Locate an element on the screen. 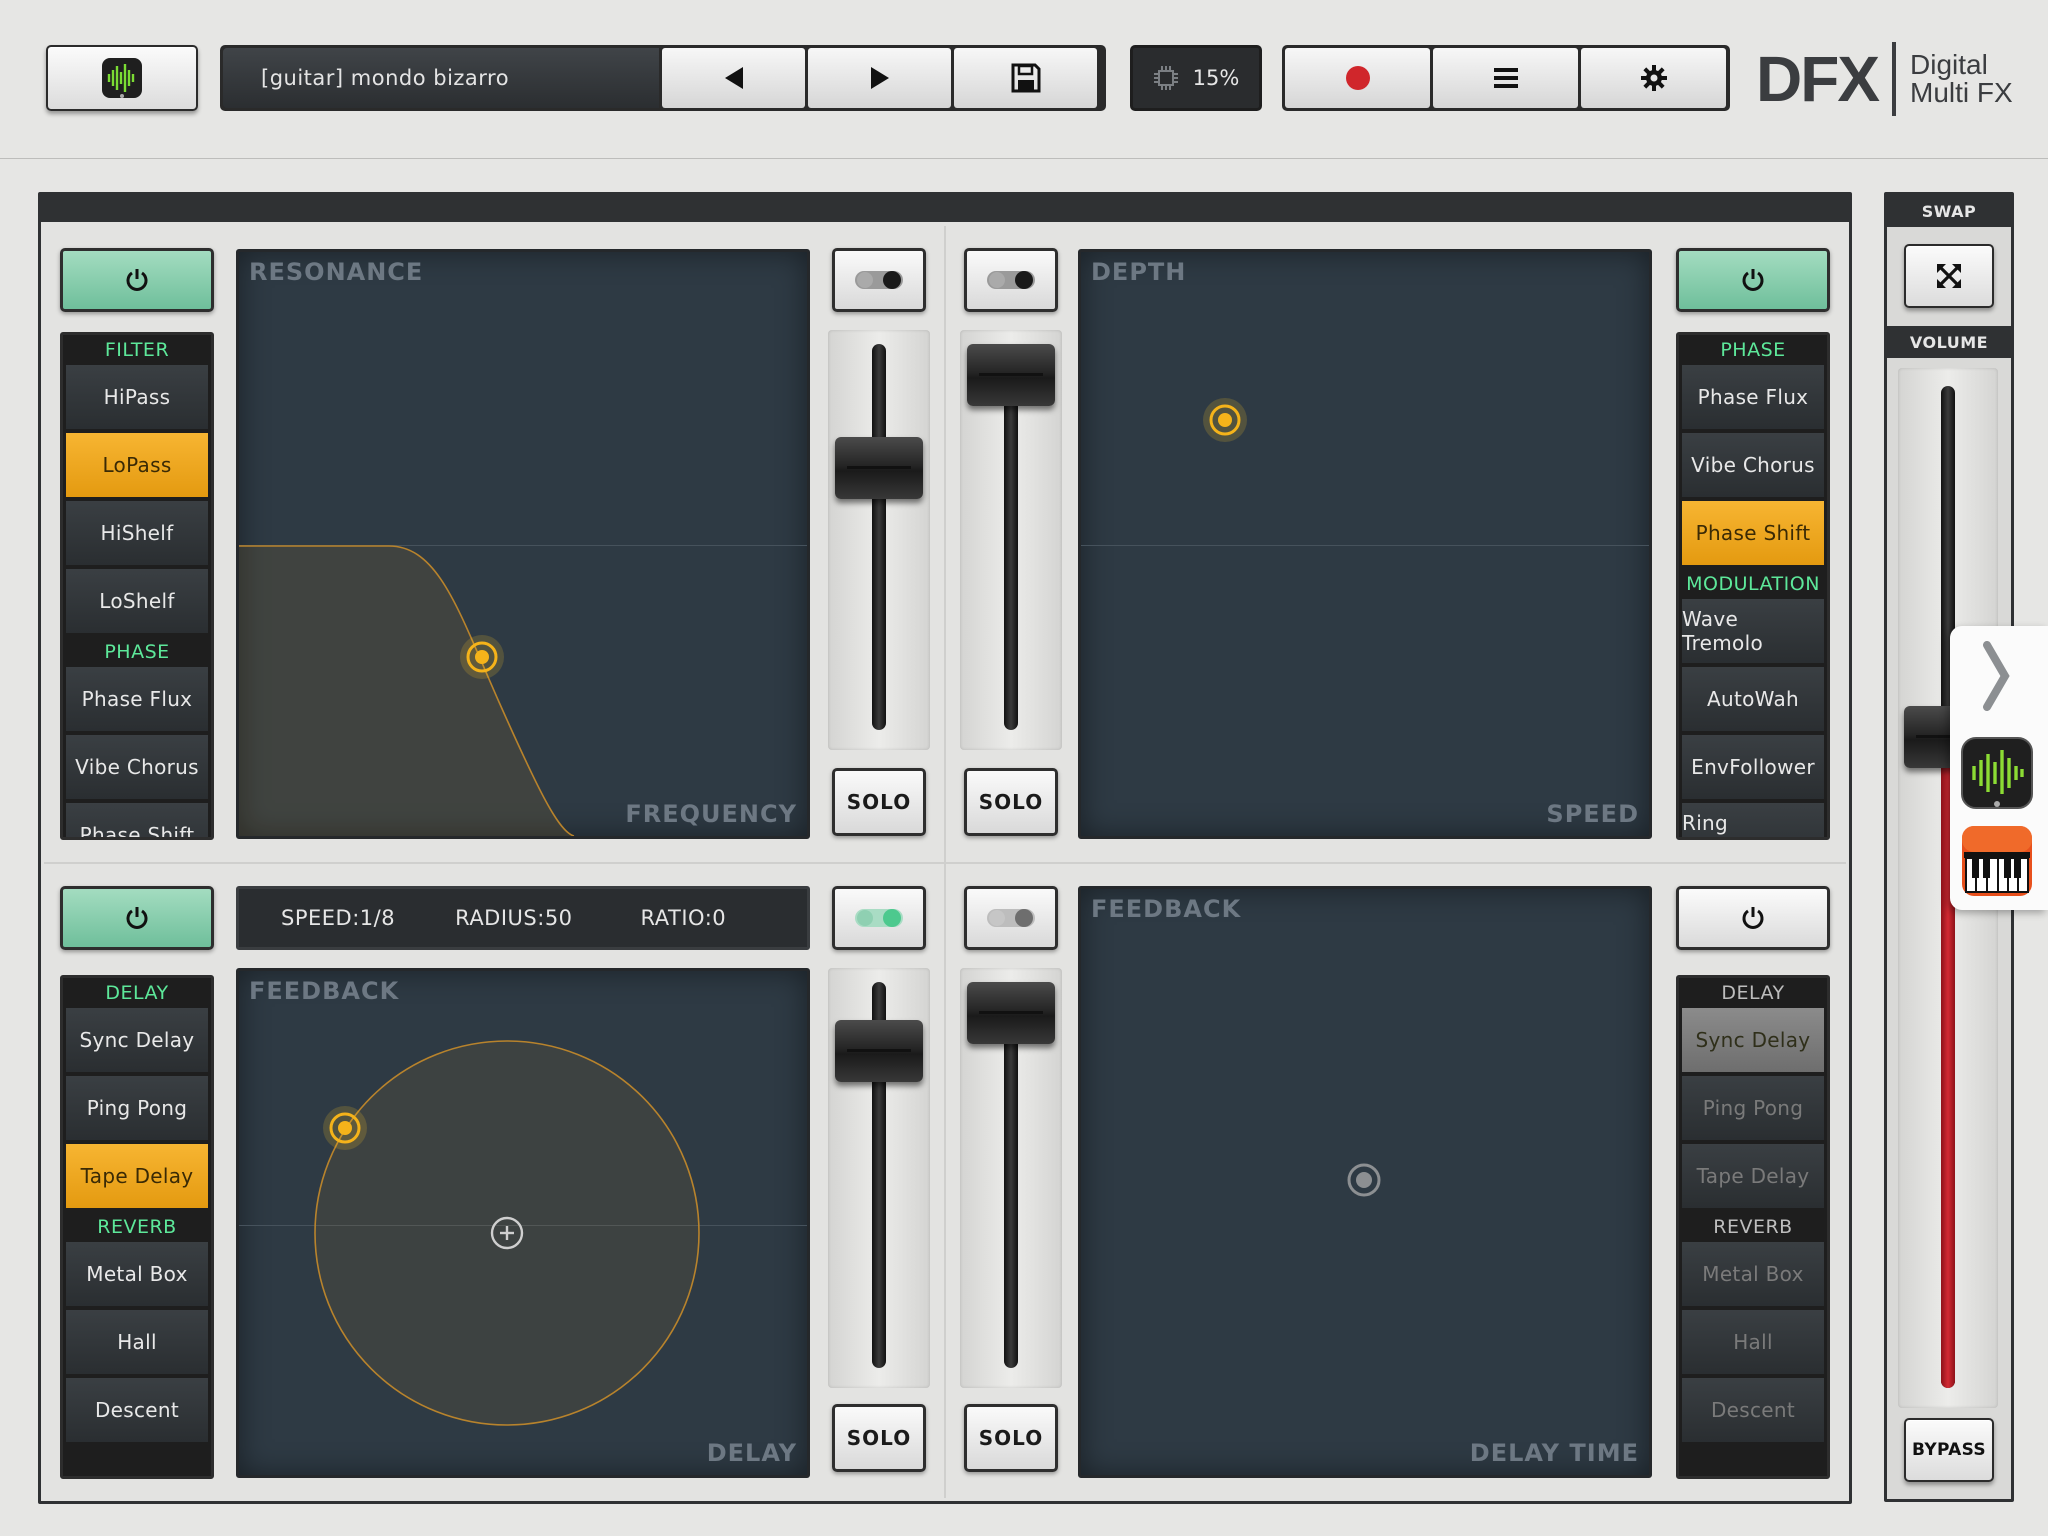 The image size is (2048, 1536). fx-item-envfollower: EnvFollower is located at coordinates (1753, 767).